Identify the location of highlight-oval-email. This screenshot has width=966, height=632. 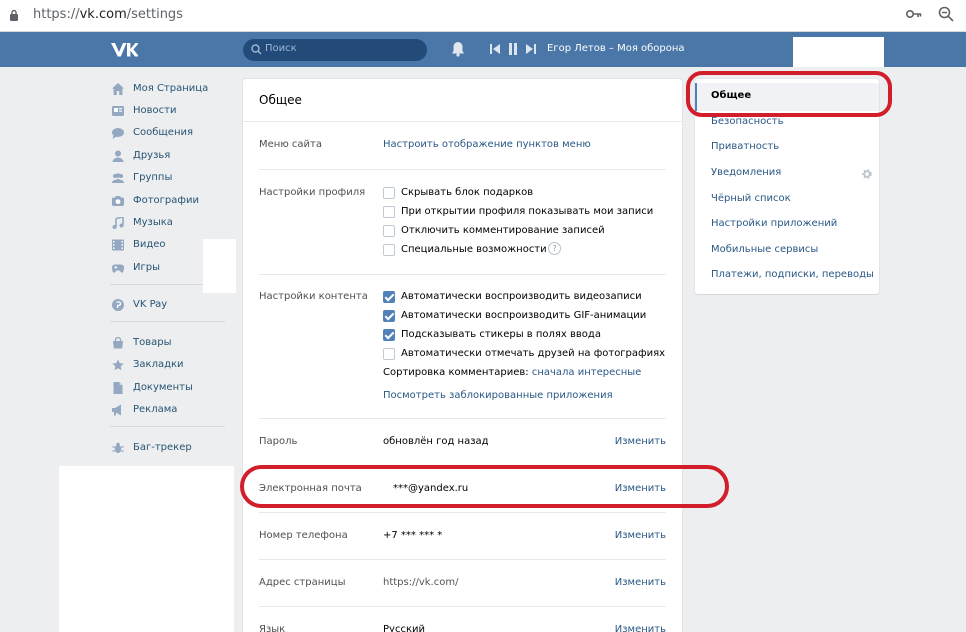
(484, 486).